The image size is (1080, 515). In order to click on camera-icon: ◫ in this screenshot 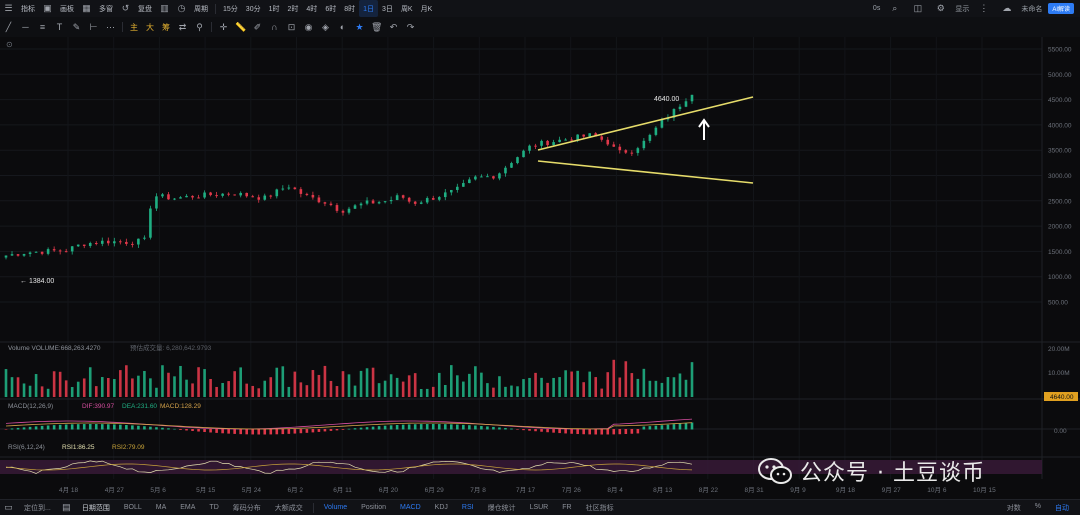, I will do `click(917, 8)`.